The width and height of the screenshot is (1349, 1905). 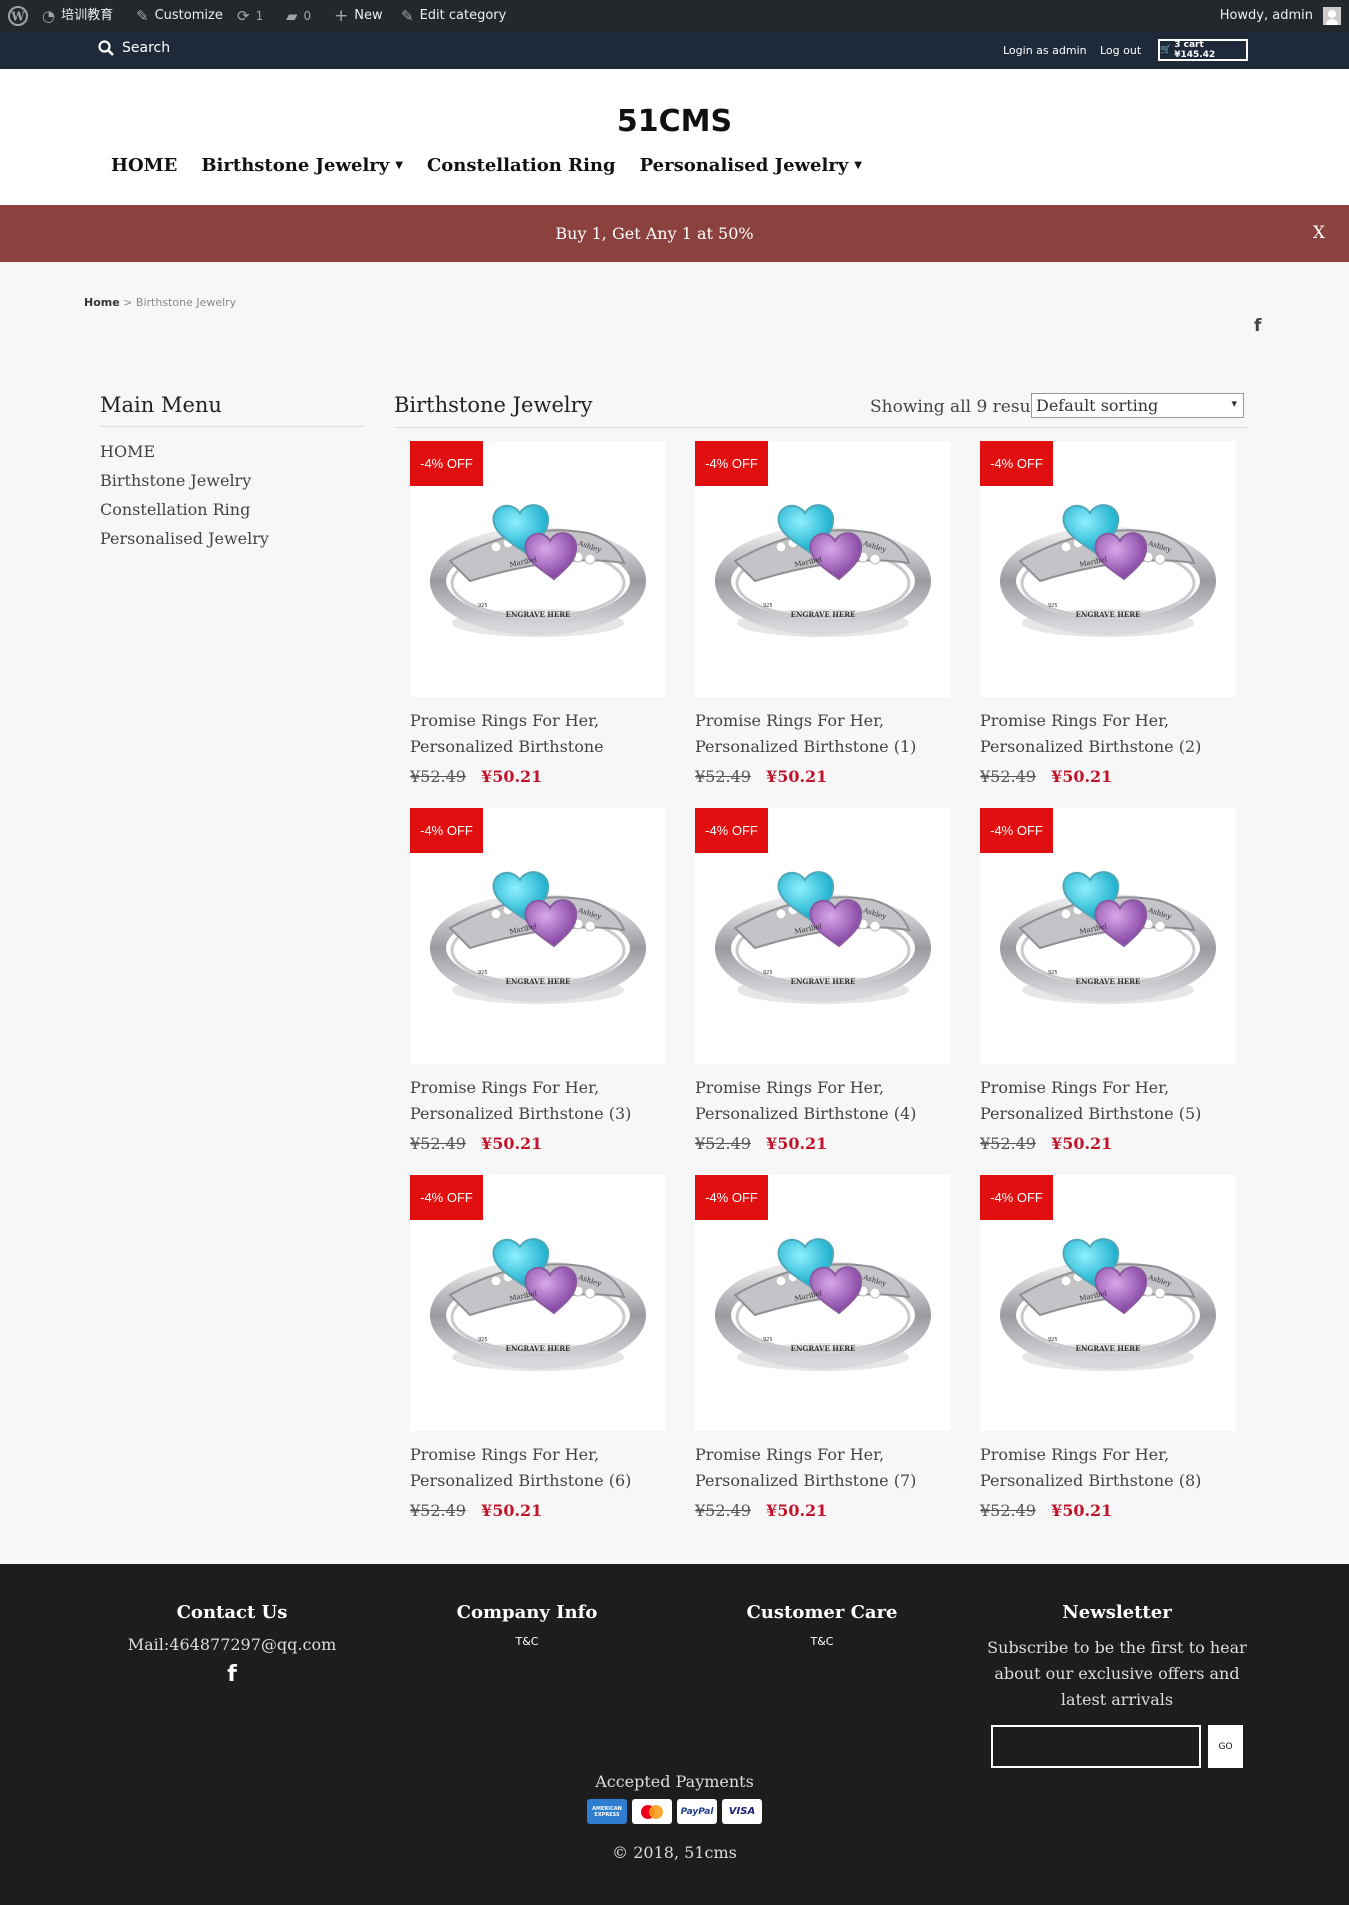 What do you see at coordinates (751, 165) in the screenshot?
I see `nav-item-personalised-jewelry: Personalised Jewelry ▼` at bounding box center [751, 165].